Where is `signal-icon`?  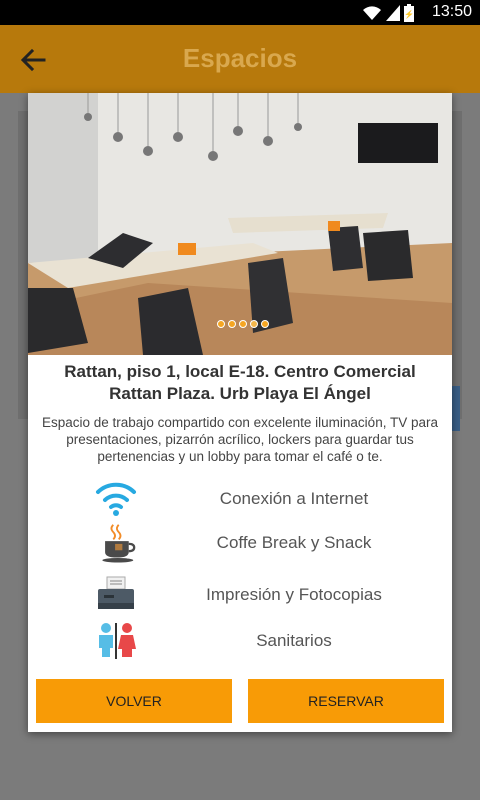
signal-icon is located at coordinates (393, 13).